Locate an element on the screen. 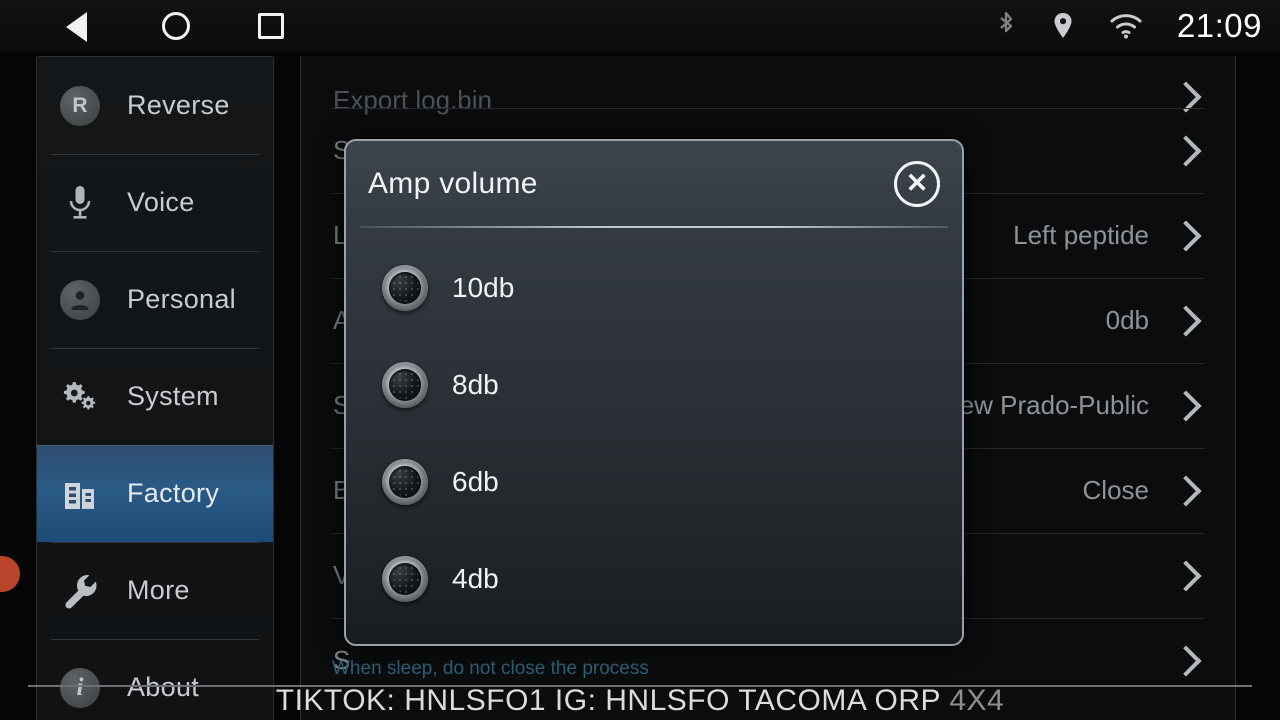 This screenshot has width=1280, height=720. sidebar-item-personal: Personal is located at coordinates (155, 299).